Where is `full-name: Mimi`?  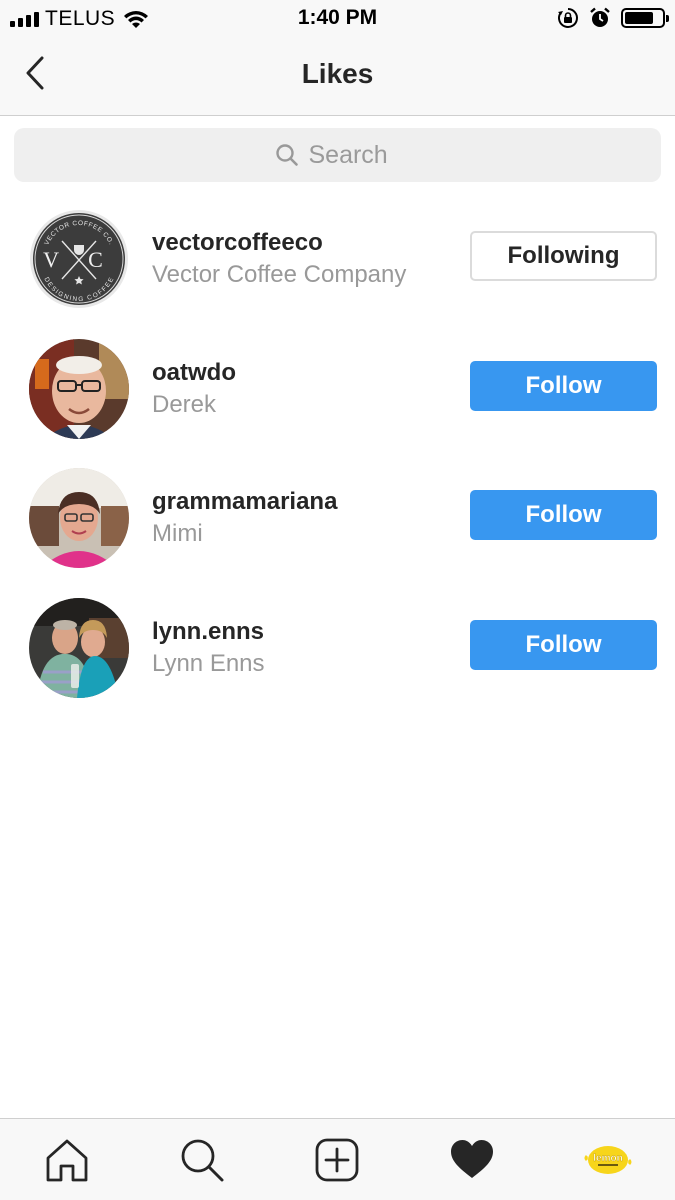
full-name: Mimi is located at coordinates (177, 533).